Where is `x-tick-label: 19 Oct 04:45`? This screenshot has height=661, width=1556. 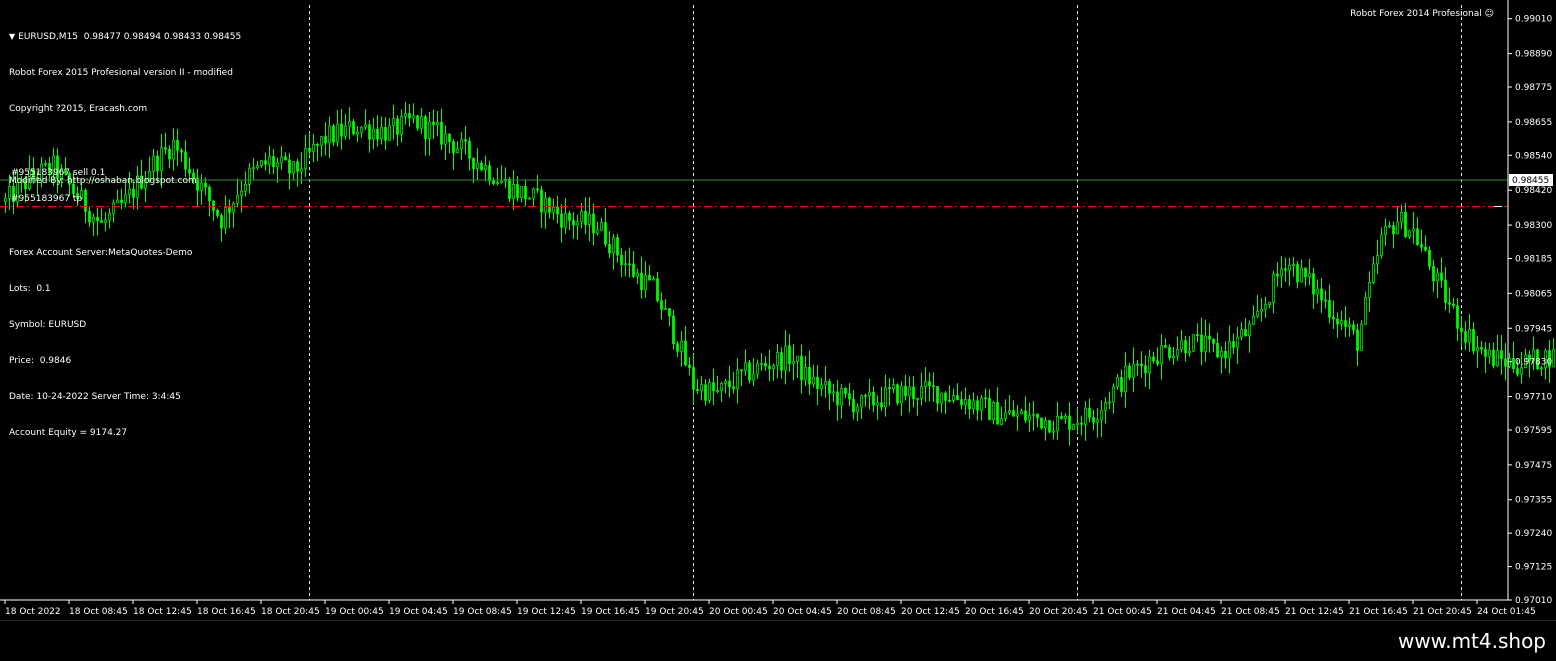
x-tick-label: 19 Oct 04:45 is located at coordinates (418, 612).